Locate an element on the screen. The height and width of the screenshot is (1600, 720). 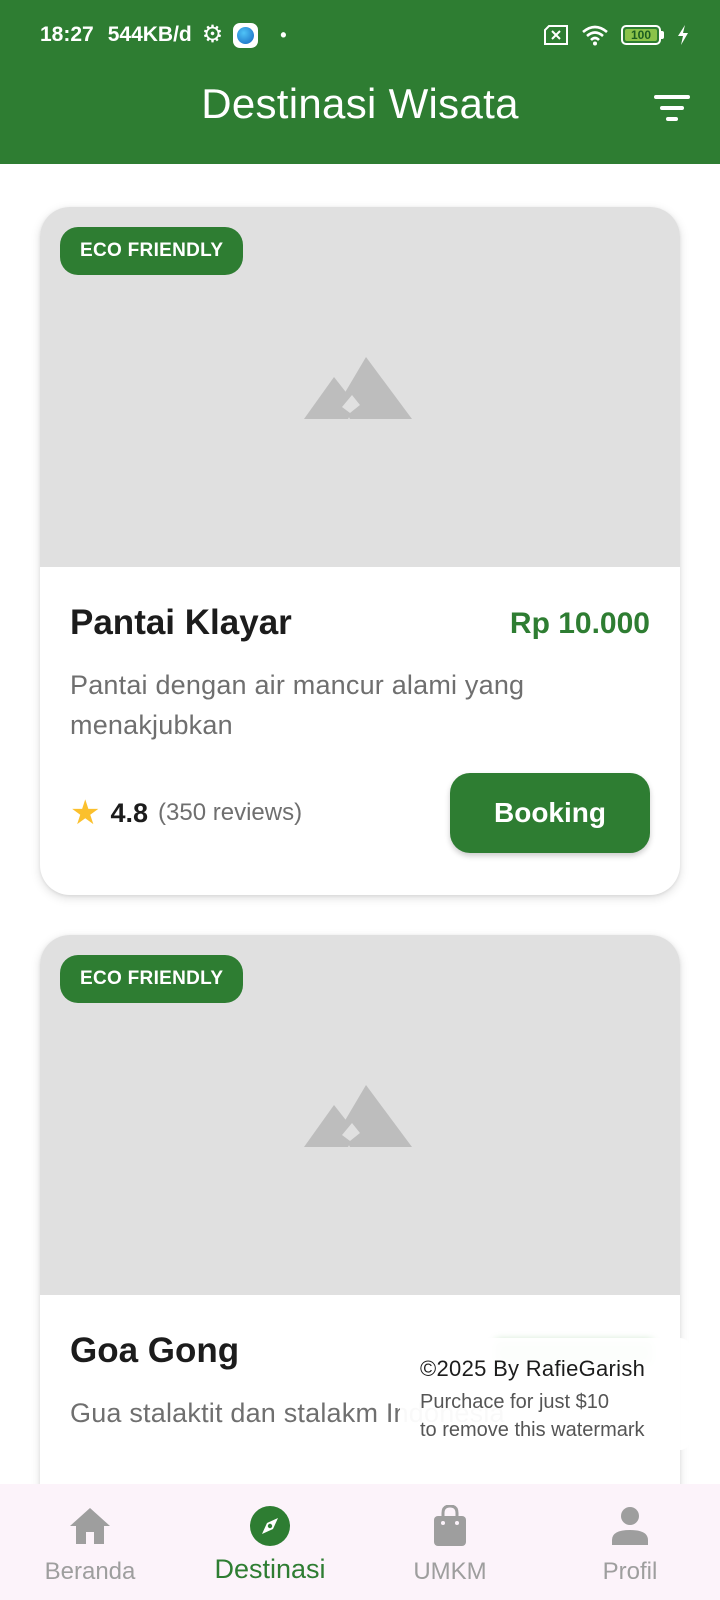
home-icon is located at coordinates (90, 1526).